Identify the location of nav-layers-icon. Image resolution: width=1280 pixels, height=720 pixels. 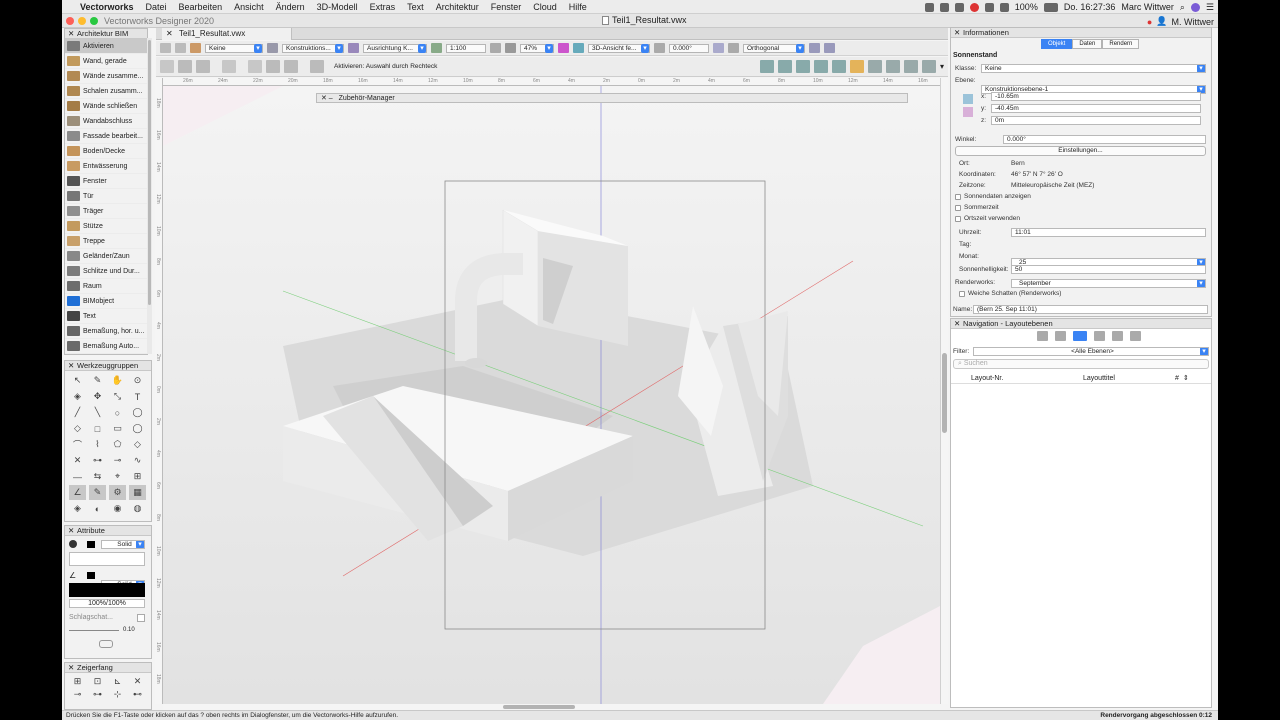
(1060, 336).